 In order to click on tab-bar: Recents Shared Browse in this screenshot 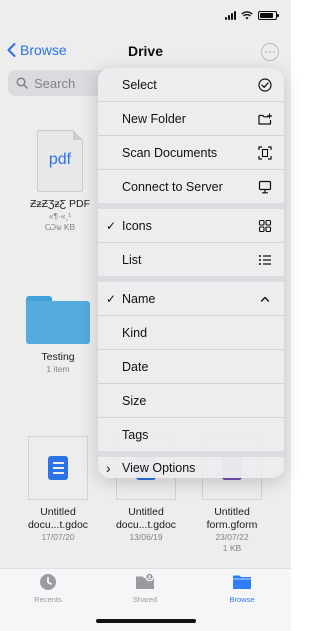, I will do `click(145, 599)`.